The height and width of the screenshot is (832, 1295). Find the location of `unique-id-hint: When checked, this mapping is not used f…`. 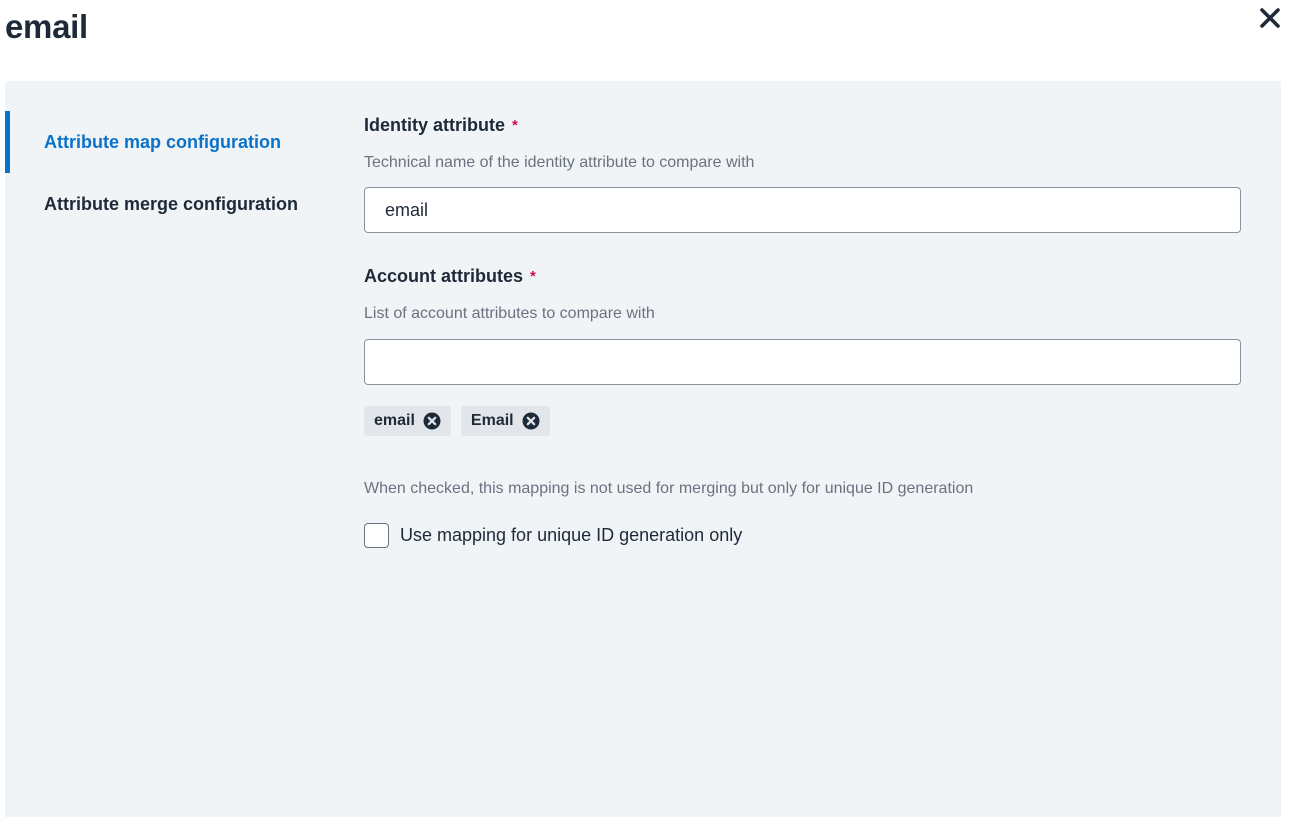

unique-id-hint: When checked, this mapping is not used f… is located at coordinates (669, 488).